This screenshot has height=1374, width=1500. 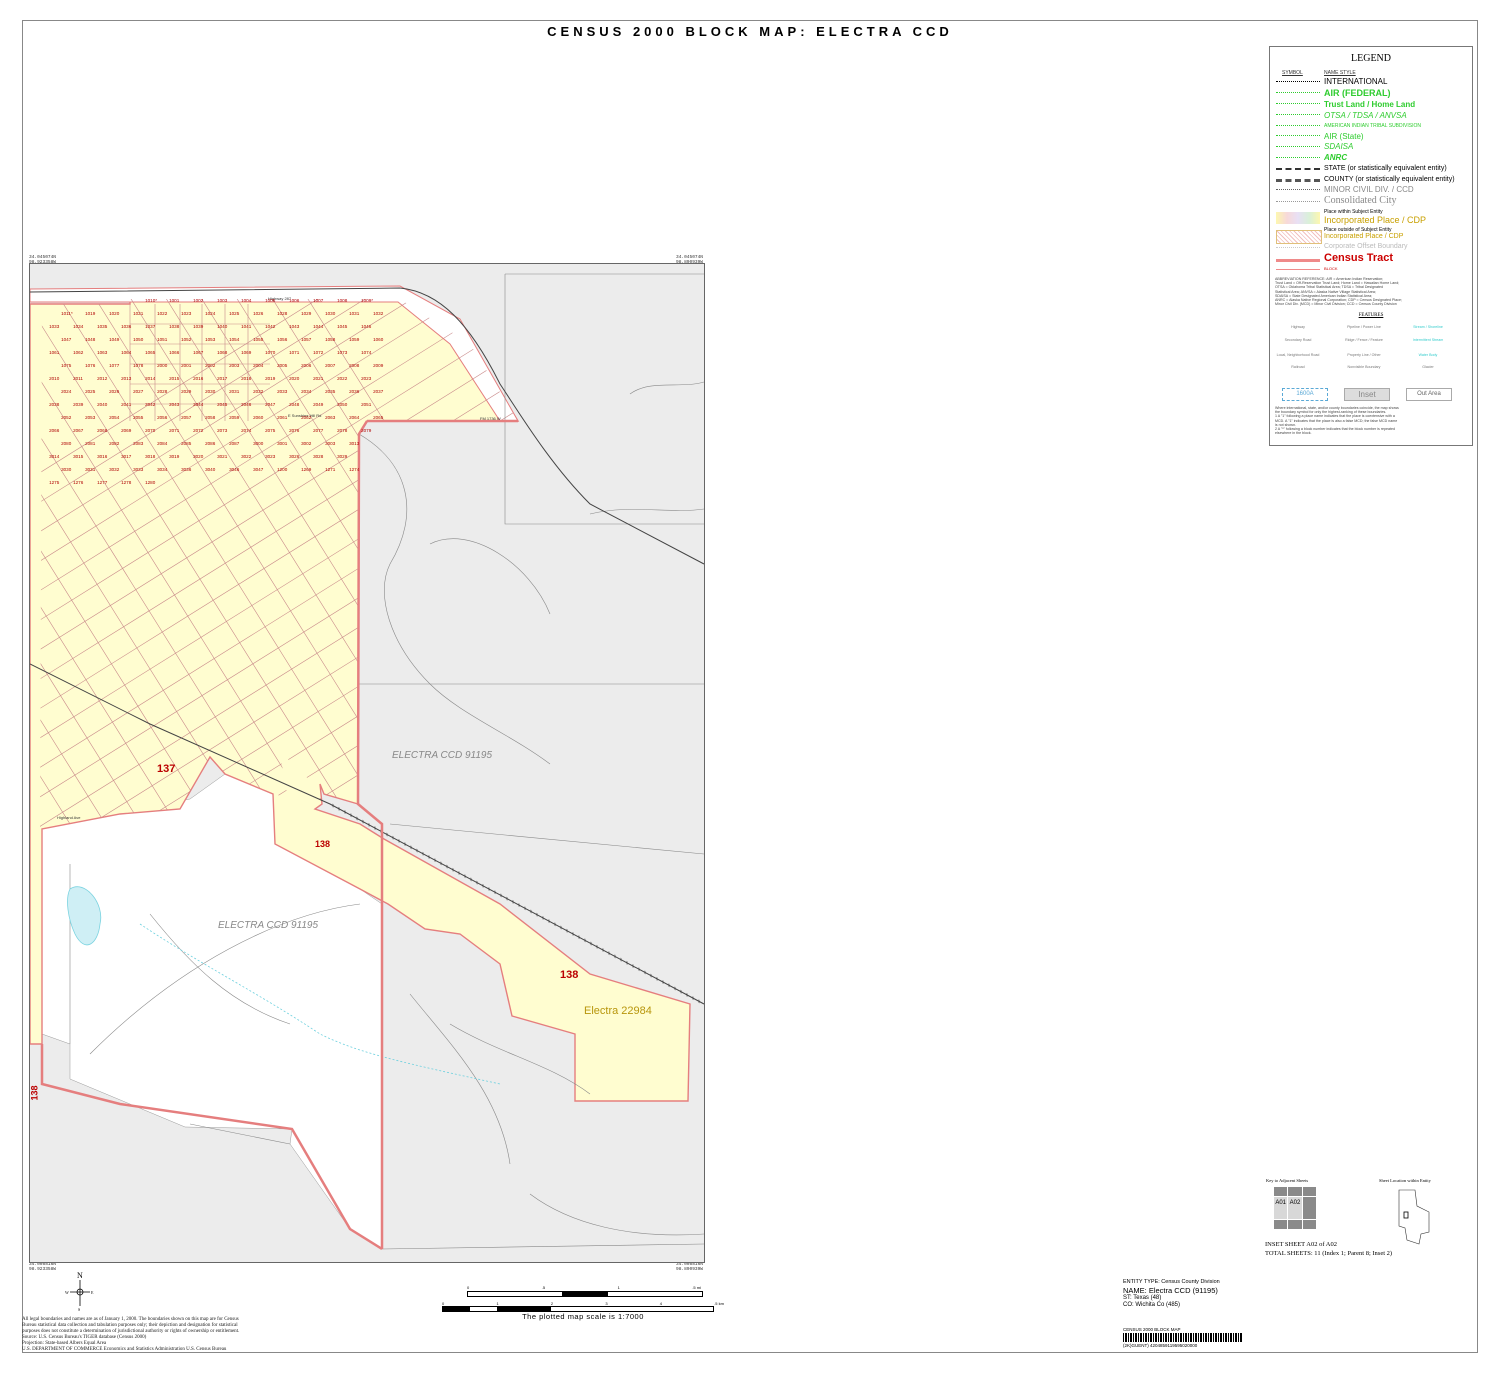 What do you see at coordinates (102, 378) in the screenshot?
I see `block-number: 2012` at bounding box center [102, 378].